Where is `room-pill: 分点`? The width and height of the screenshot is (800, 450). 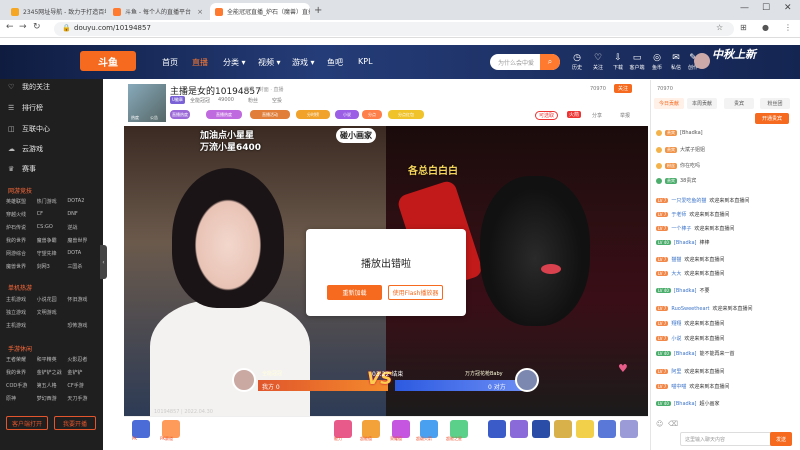 room-pill: 分点 is located at coordinates (372, 114).